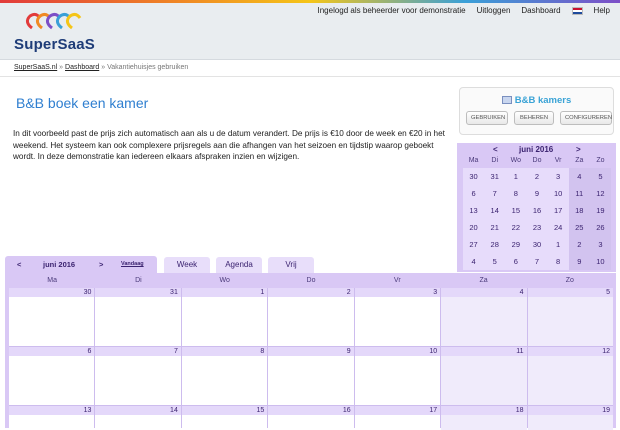  What do you see at coordinates (570, 317) in the screenshot?
I see `day-cell: 5` at bounding box center [570, 317].